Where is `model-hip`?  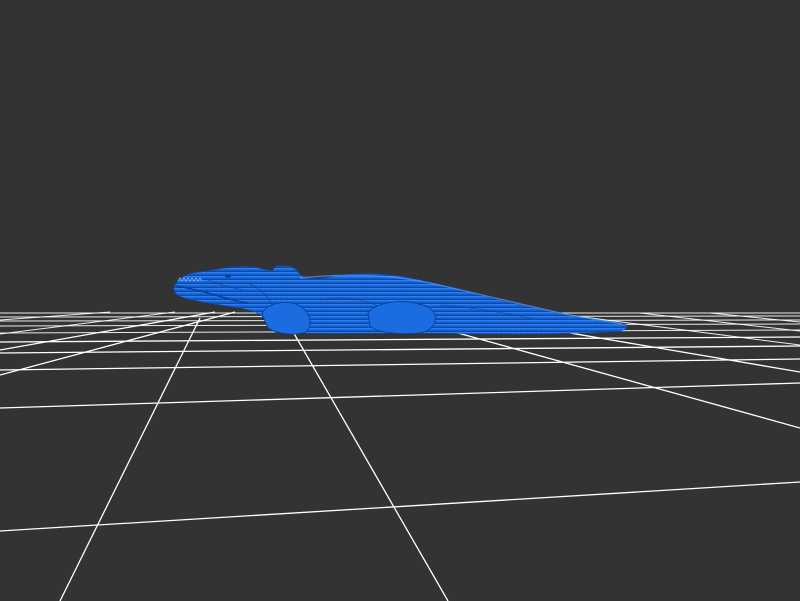
model-hip is located at coordinates (401, 318).